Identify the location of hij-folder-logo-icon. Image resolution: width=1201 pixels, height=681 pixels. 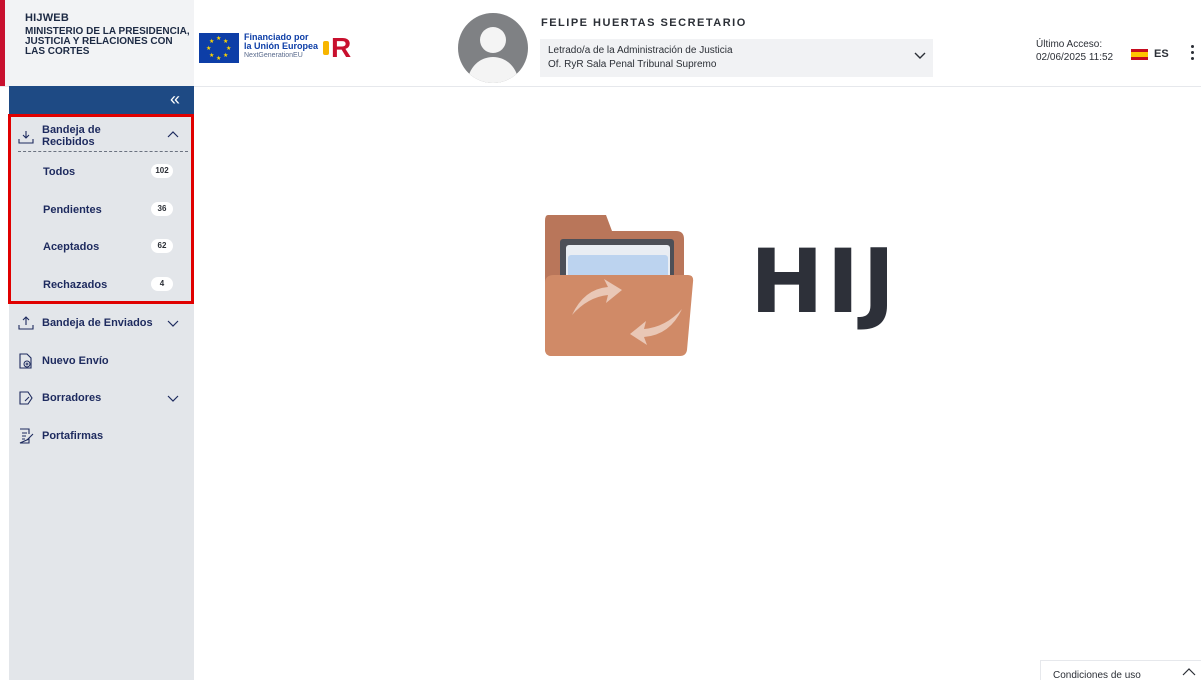
(619, 285).